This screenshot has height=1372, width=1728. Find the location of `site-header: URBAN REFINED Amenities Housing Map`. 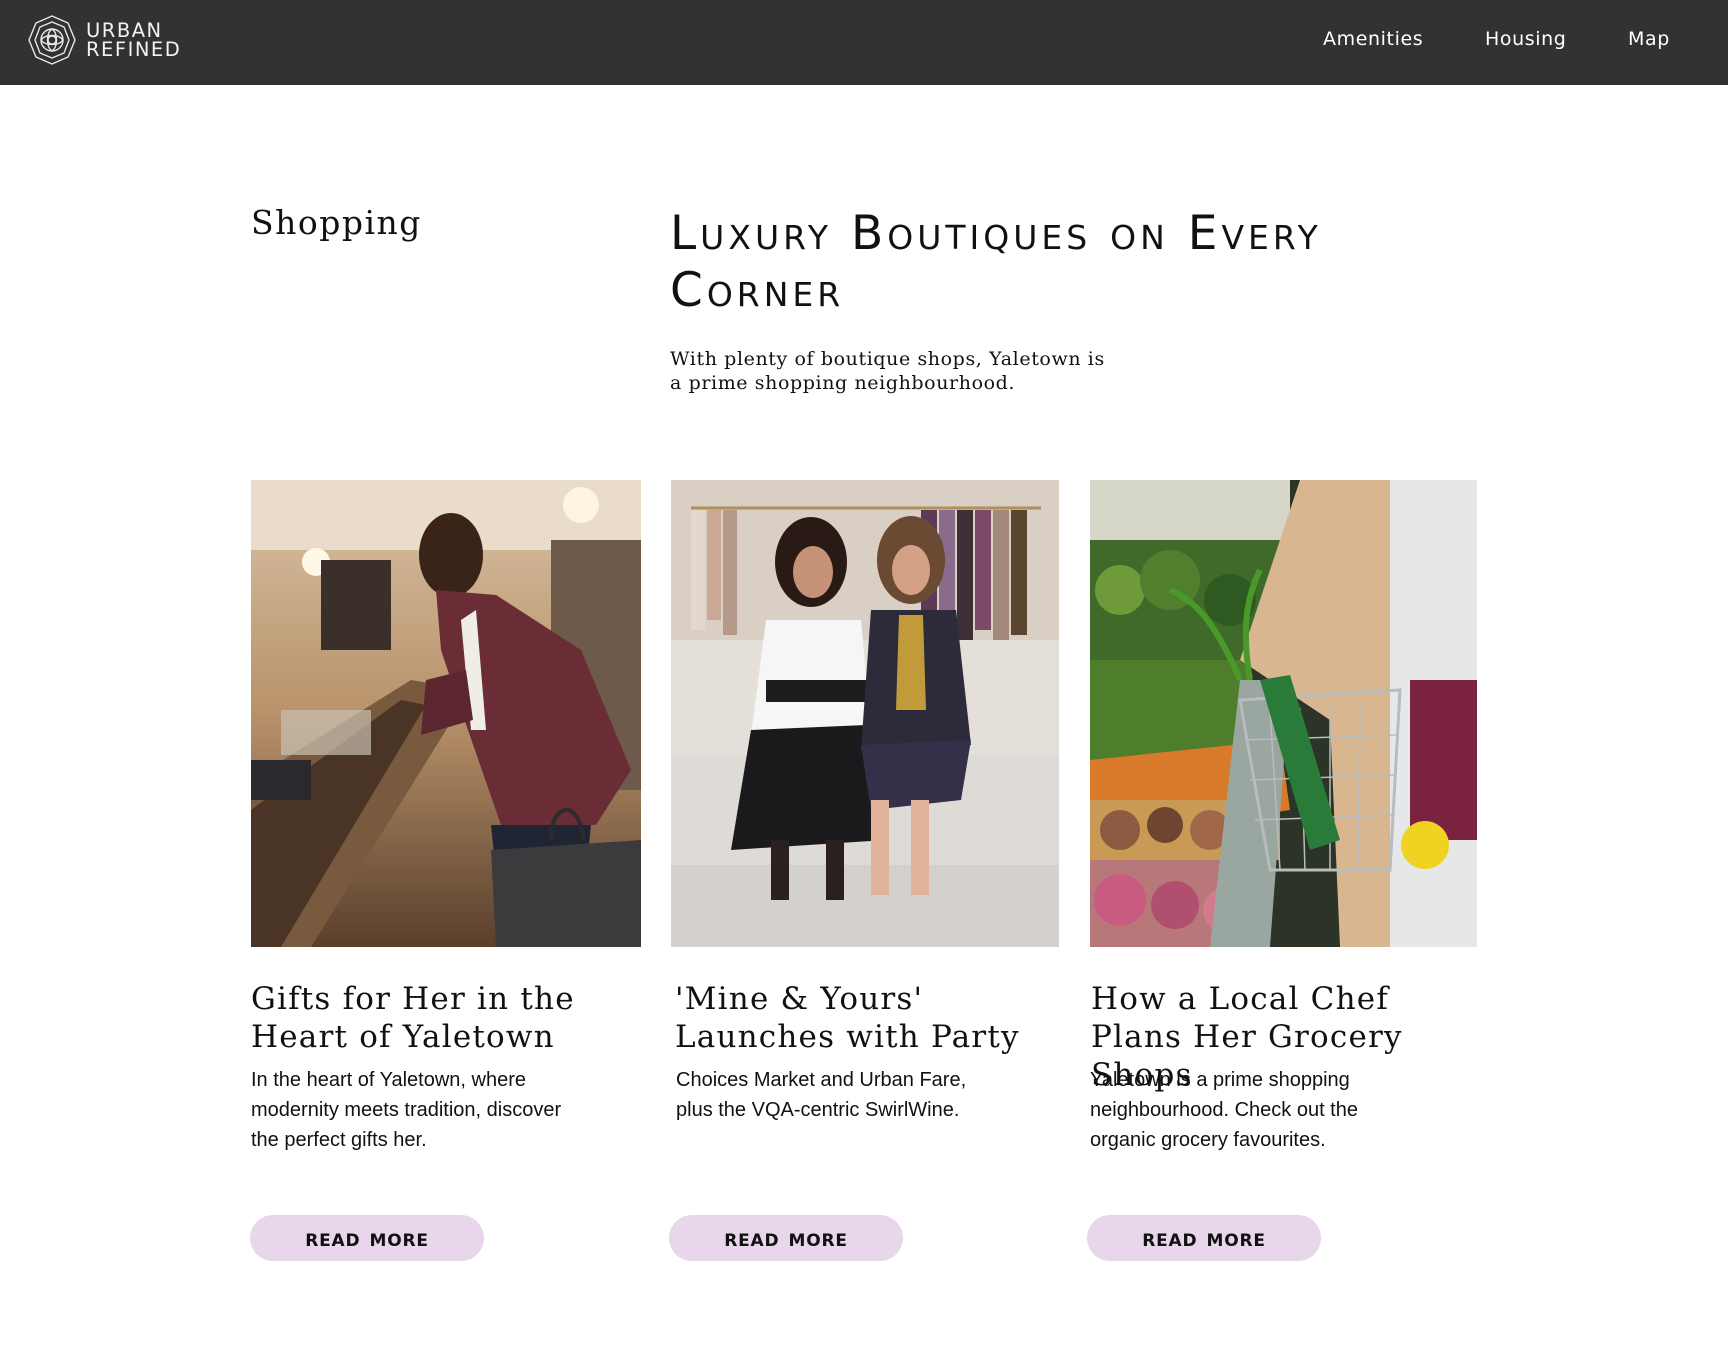

site-header: URBAN REFINED Amenities Housing Map is located at coordinates (864, 42).